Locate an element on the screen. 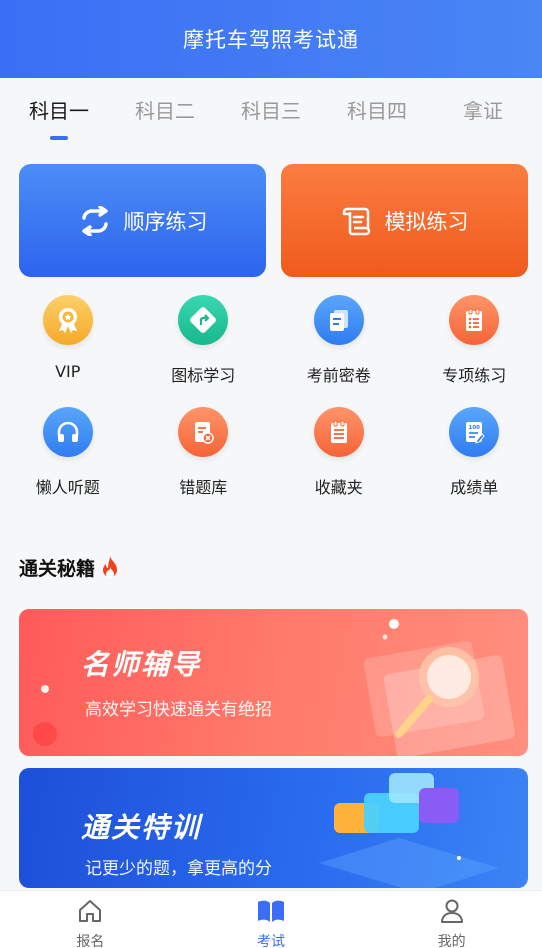  subject-tabs: 科目一 科目二 科目三 科目四 拿证 is located at coordinates (271, 114).